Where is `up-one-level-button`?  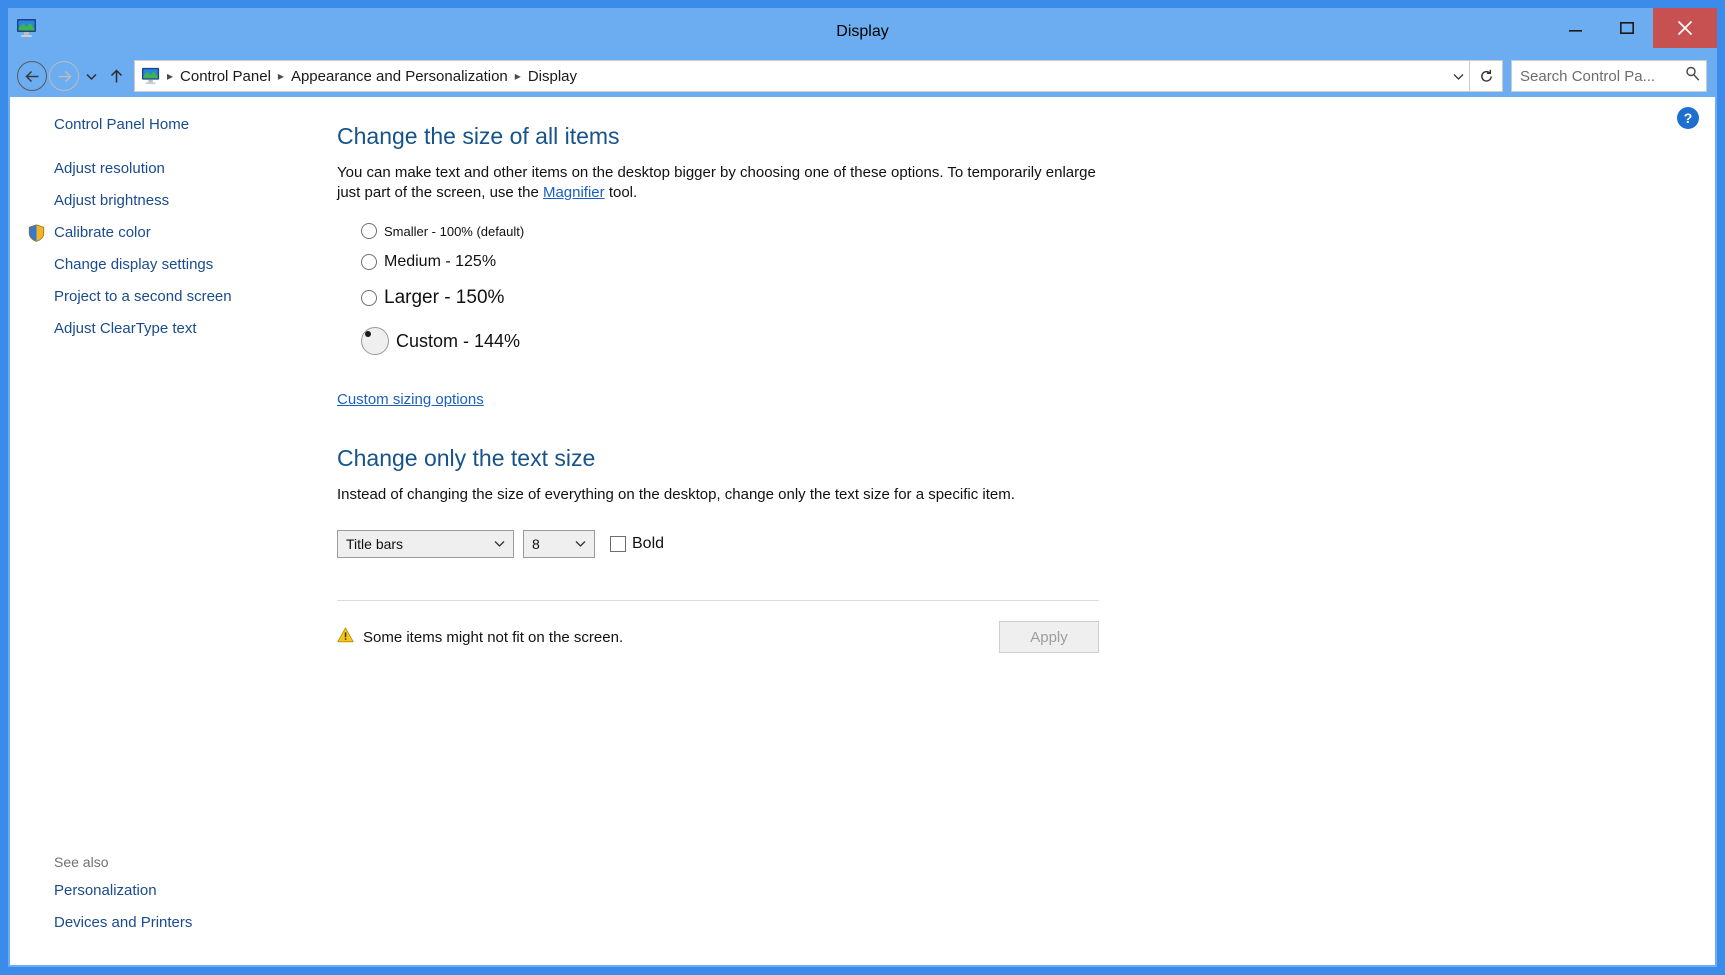
up-one-level-button is located at coordinates (116, 76).